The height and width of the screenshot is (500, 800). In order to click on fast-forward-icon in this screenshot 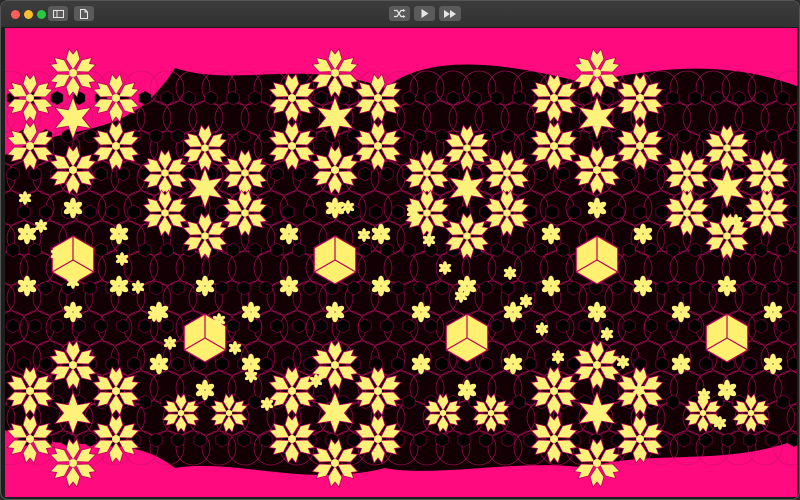, I will do `click(450, 13)`.